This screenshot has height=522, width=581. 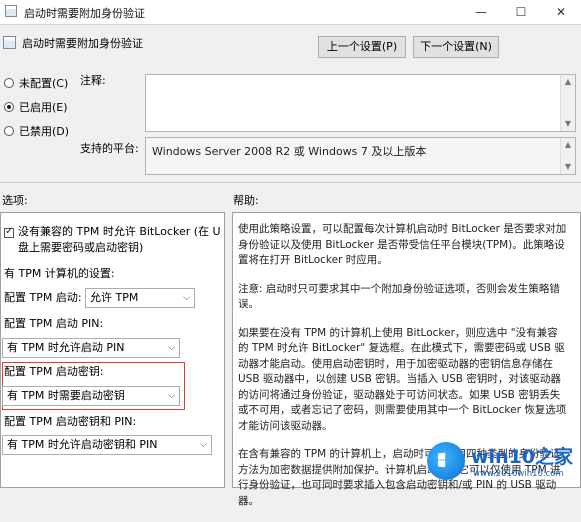 I want to click on platform-scrollbar: ▲ ▼, so click(x=567, y=156).